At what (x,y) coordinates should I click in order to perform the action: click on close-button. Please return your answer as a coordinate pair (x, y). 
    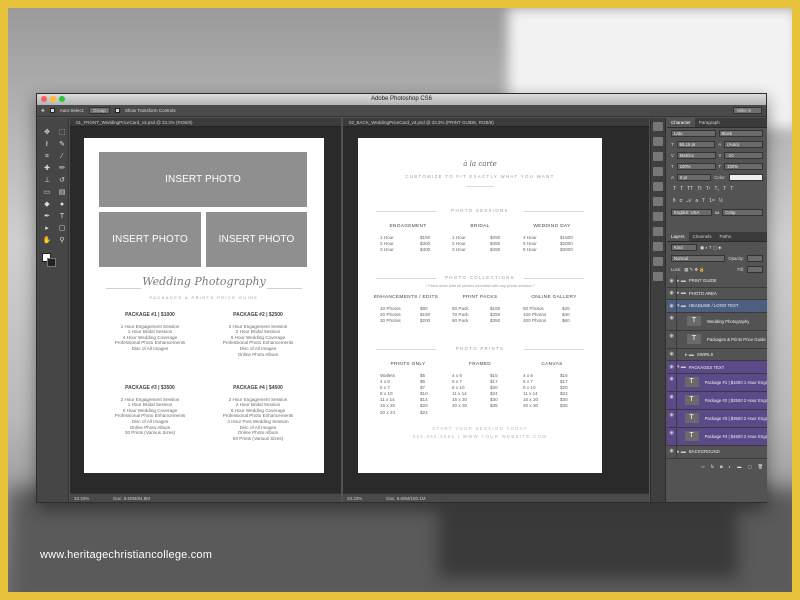
    Looking at the image, I should click on (44, 99).